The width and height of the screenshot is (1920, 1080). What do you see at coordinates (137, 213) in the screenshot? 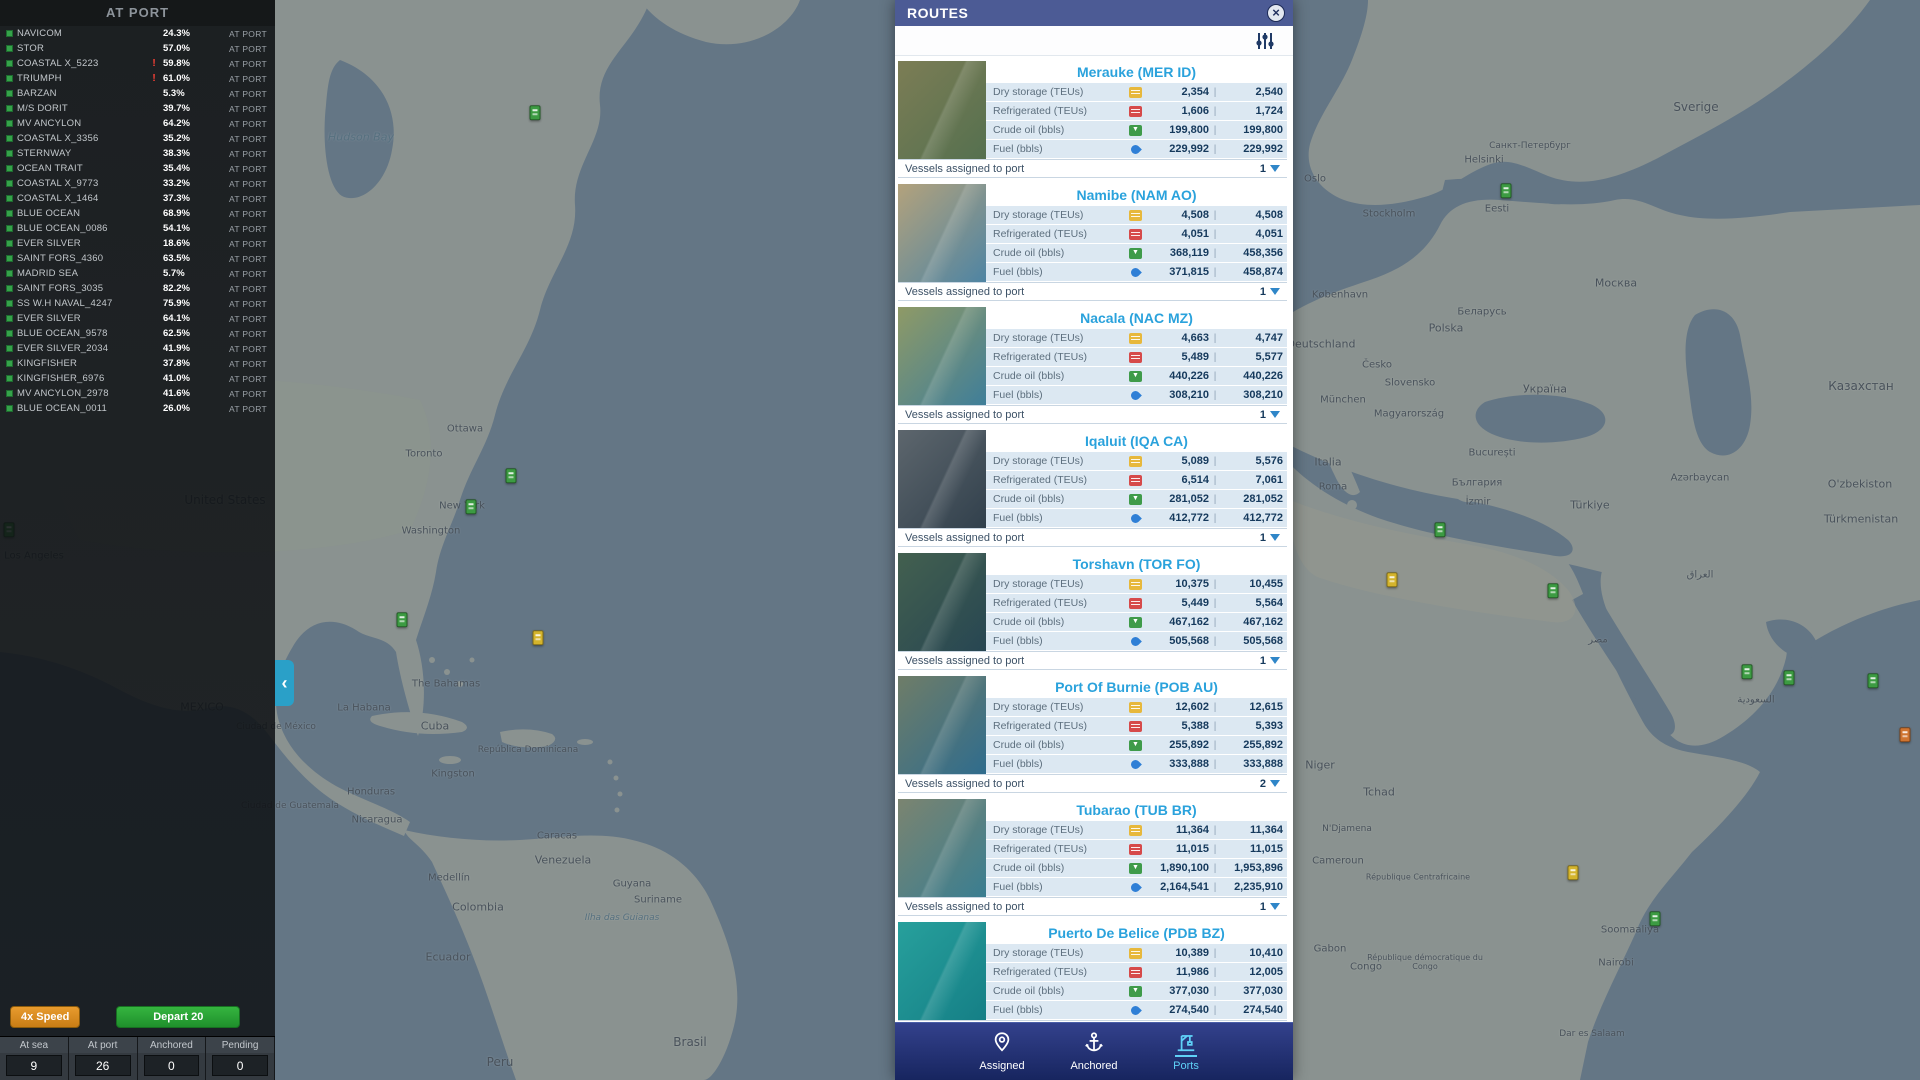
I see `vessel-row: BLUE OCEAN ! 68.9% AT PORT` at bounding box center [137, 213].